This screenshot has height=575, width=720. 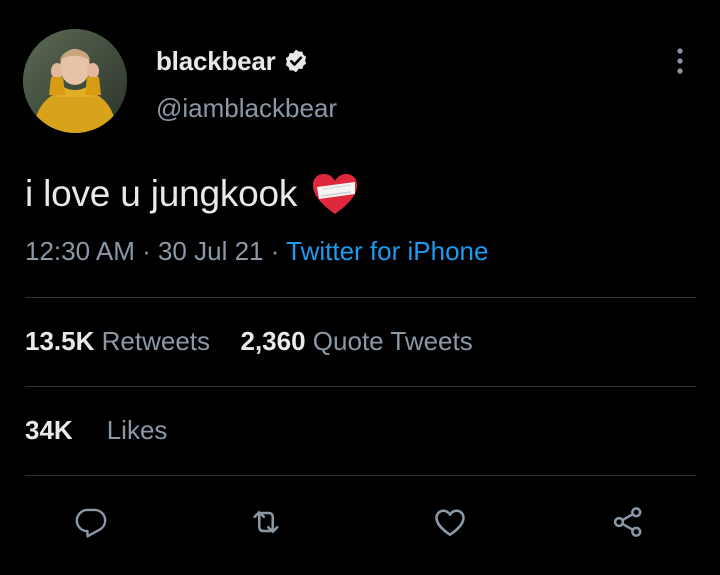 I want to click on tweet-source-link: Twitter for iPhone, so click(x=387, y=251).